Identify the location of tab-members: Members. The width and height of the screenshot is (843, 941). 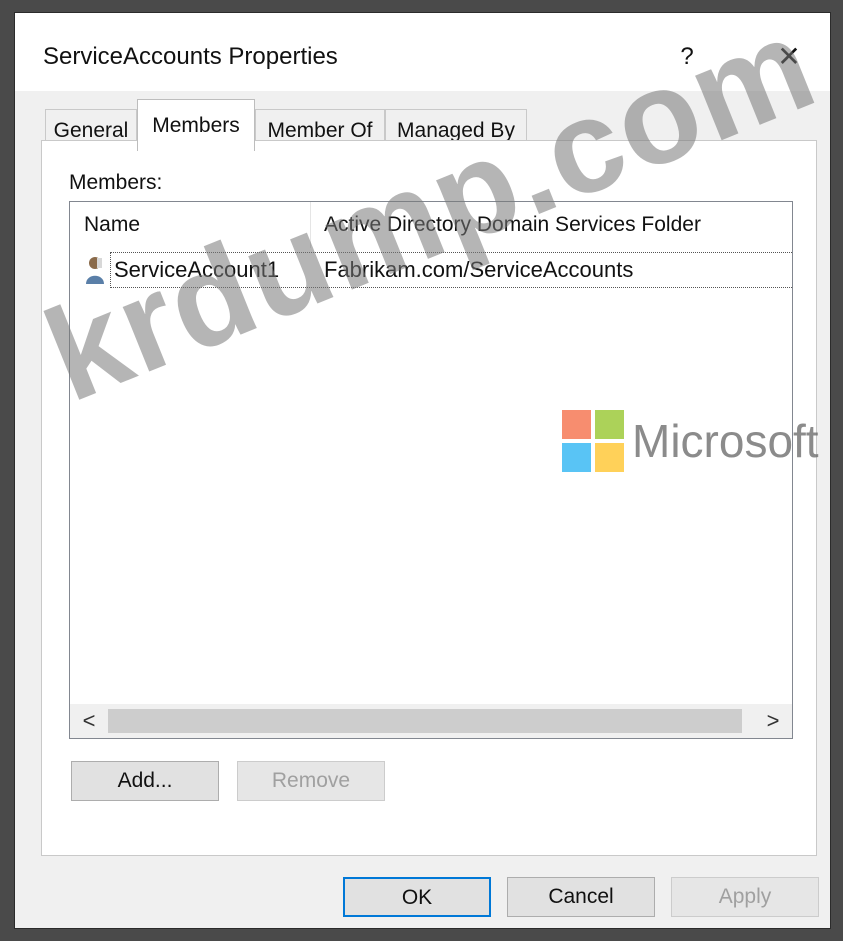
(196, 125).